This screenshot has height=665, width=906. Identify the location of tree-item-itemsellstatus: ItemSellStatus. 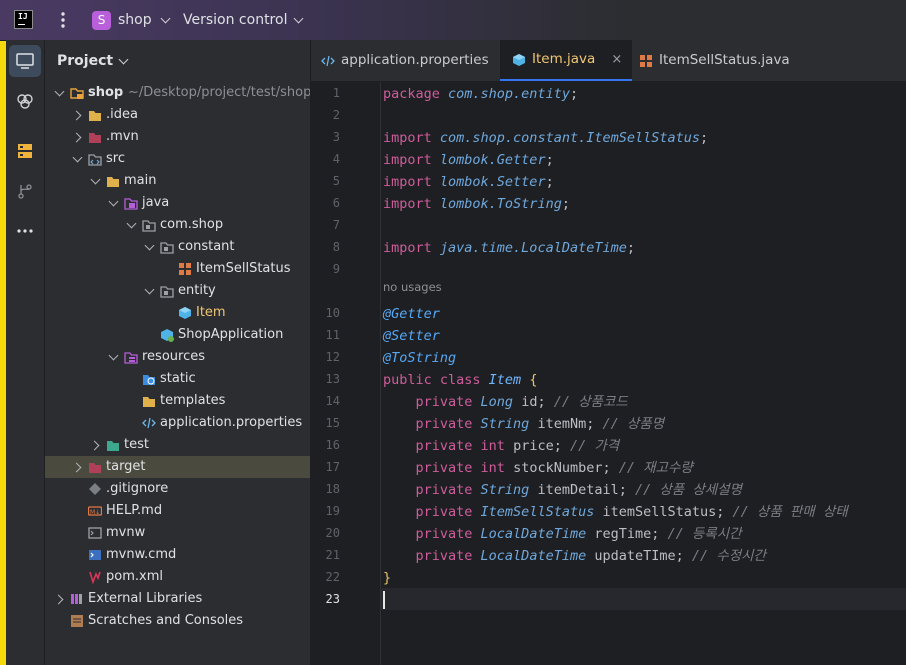
(177, 269).